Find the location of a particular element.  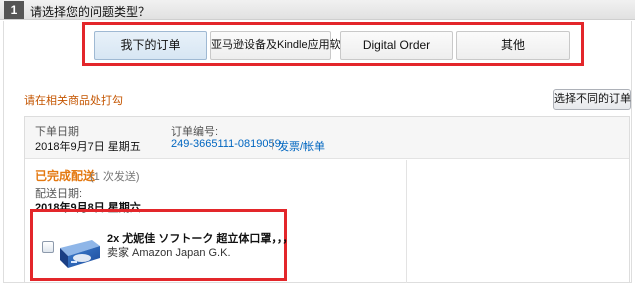

step-title: 请选择您的问题类型？ is located at coordinates (90, 12).